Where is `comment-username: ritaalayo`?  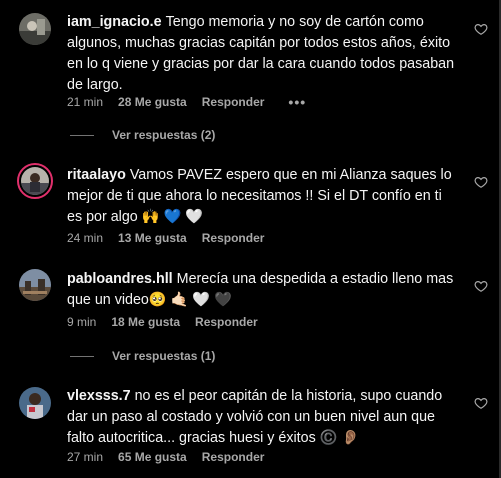 comment-username: ritaalayo is located at coordinates (96, 175).